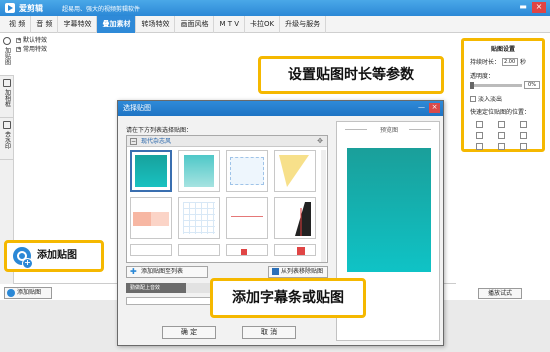 The width and height of the screenshot is (550, 352). I want to click on position-label: 快速定位贴图的位置：, so click(500, 112).